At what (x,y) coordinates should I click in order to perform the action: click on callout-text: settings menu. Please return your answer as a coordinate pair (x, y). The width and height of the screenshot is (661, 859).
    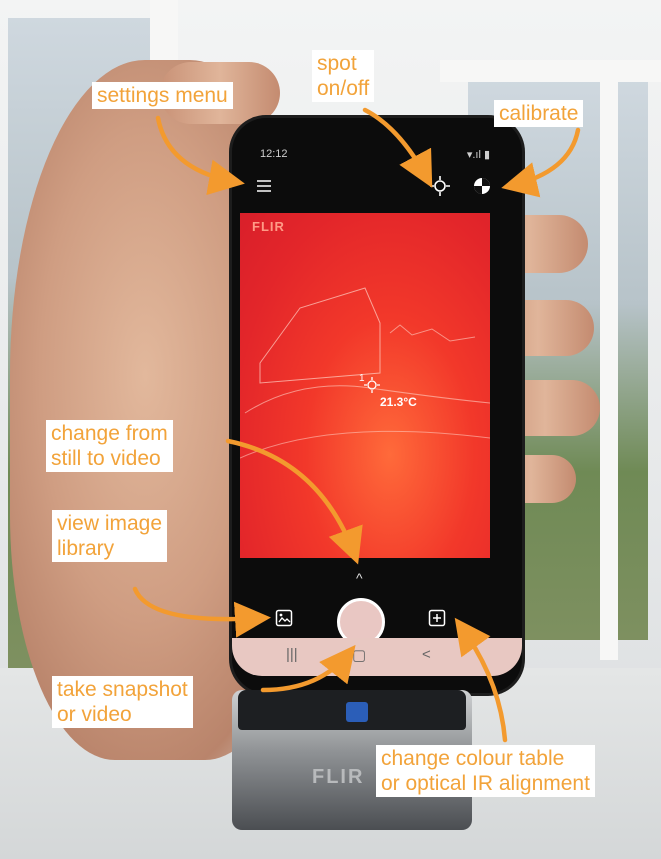
    Looking at the image, I should click on (162, 95).